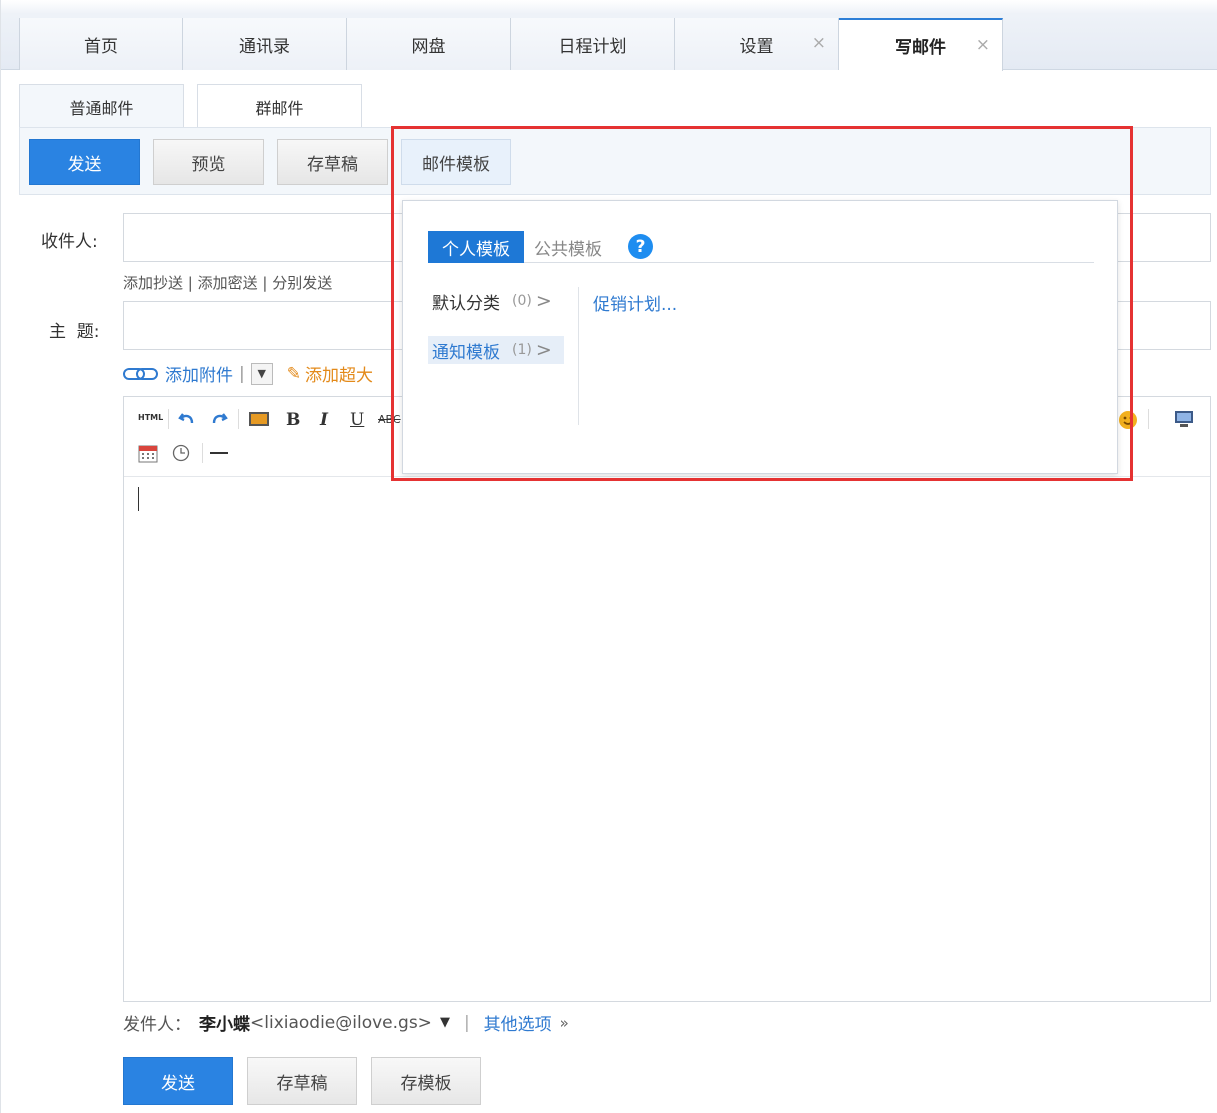  What do you see at coordinates (293, 420) in the screenshot?
I see `bold-button: B` at bounding box center [293, 420].